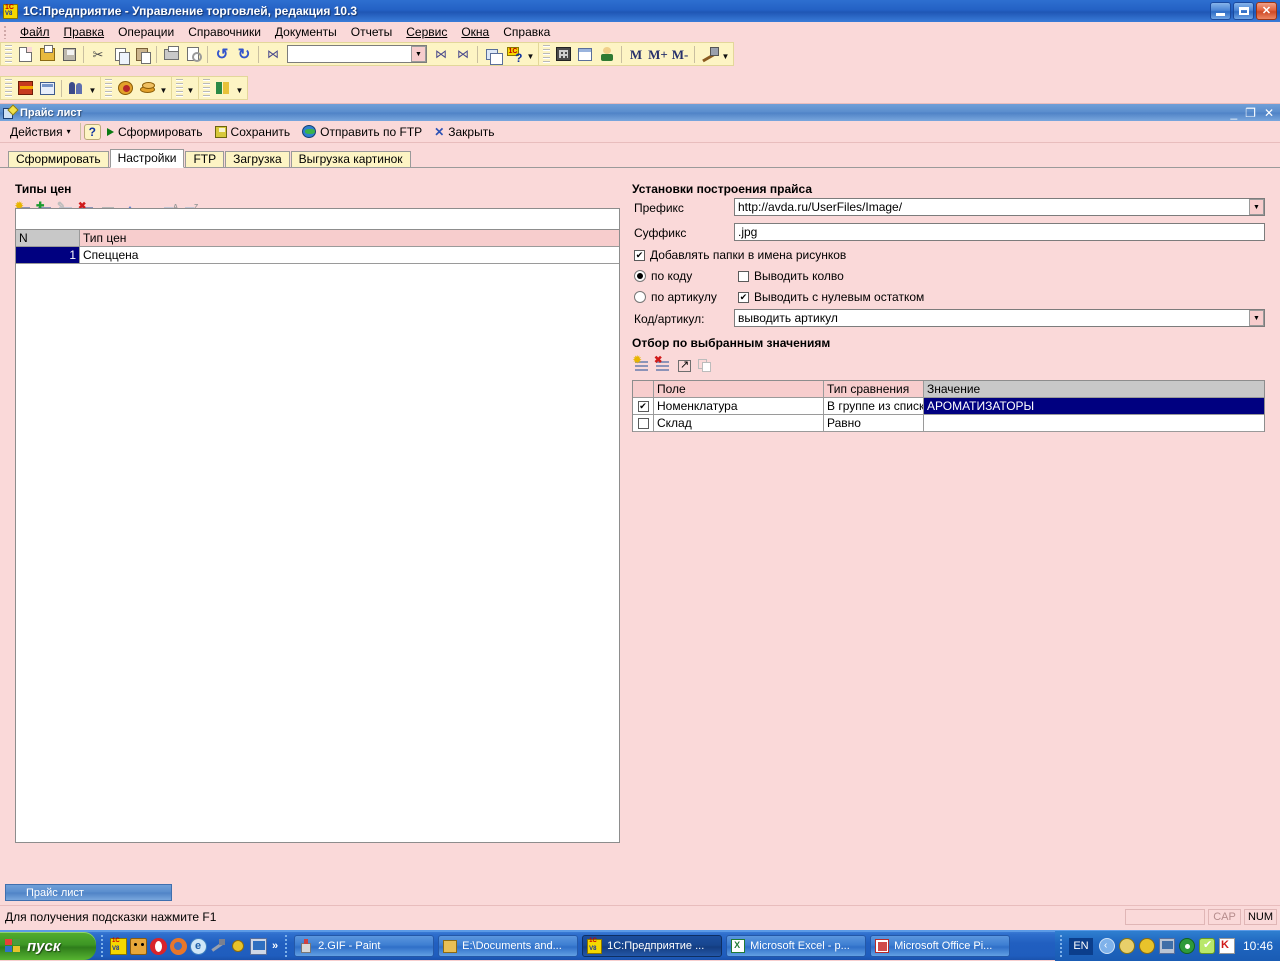 This screenshot has height=961, width=1280. I want to click on shield-check-icon: ✔, so click(1206, 946).